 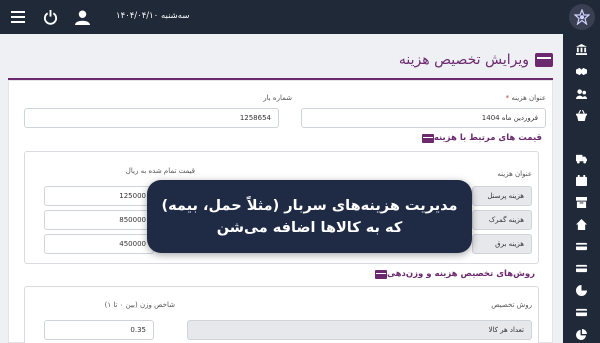 What do you see at coordinates (18, 17) in the screenshot?
I see `menu-icon` at bounding box center [18, 17].